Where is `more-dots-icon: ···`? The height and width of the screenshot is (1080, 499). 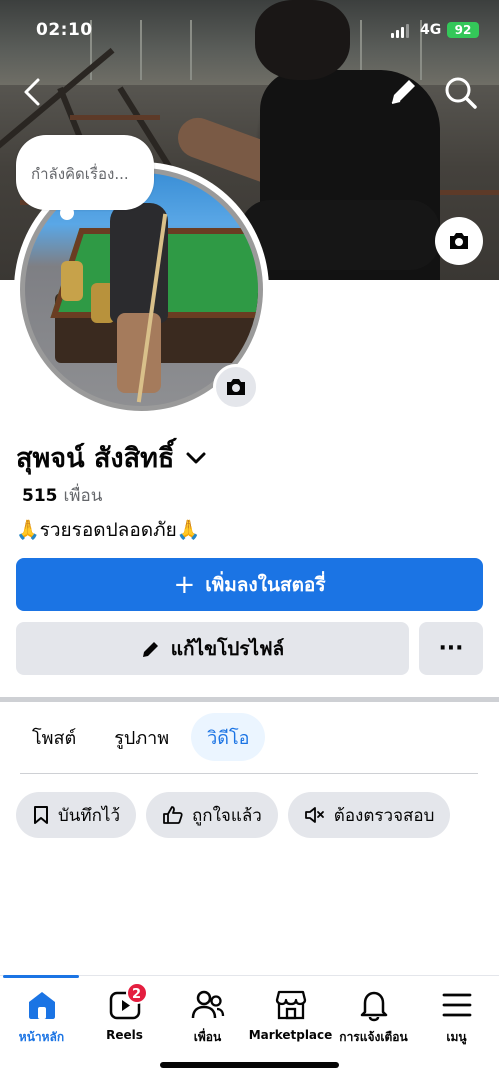 more-dots-icon: ··· is located at coordinates (451, 648).